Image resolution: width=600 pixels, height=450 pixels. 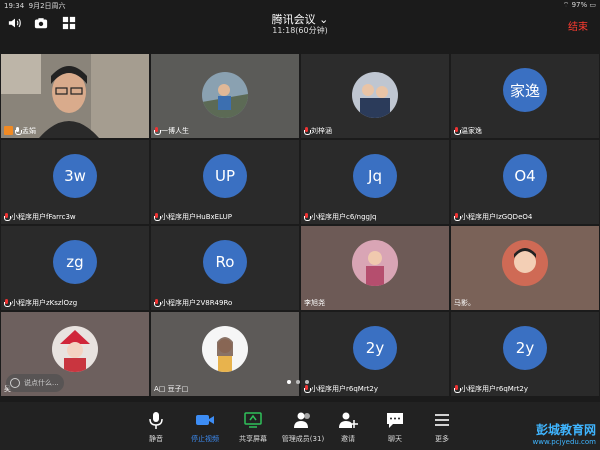 What do you see at coordinates (578, 25) in the screenshot?
I see `end-meeting-button: 结束` at bounding box center [578, 25].